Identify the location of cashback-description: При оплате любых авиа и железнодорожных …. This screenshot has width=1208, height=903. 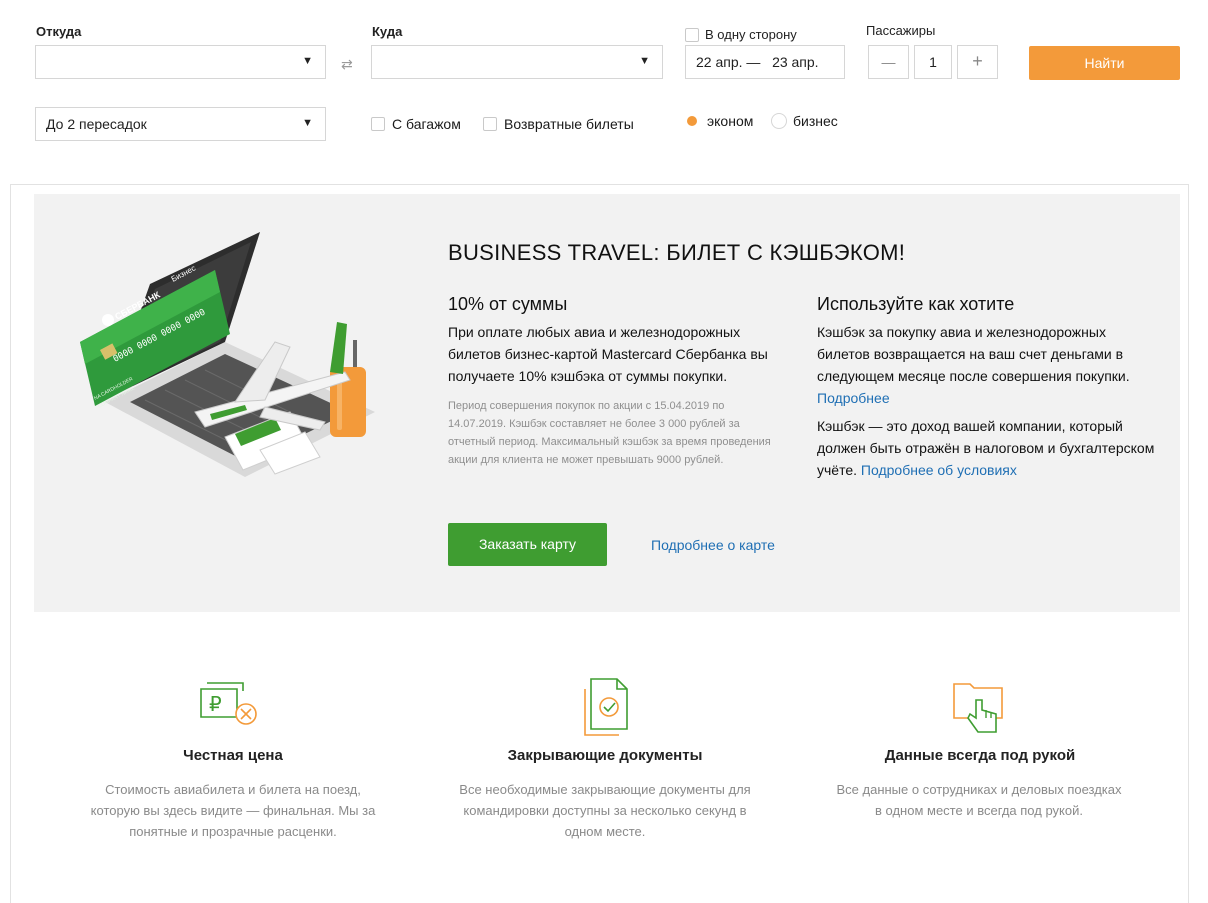
(608, 354).